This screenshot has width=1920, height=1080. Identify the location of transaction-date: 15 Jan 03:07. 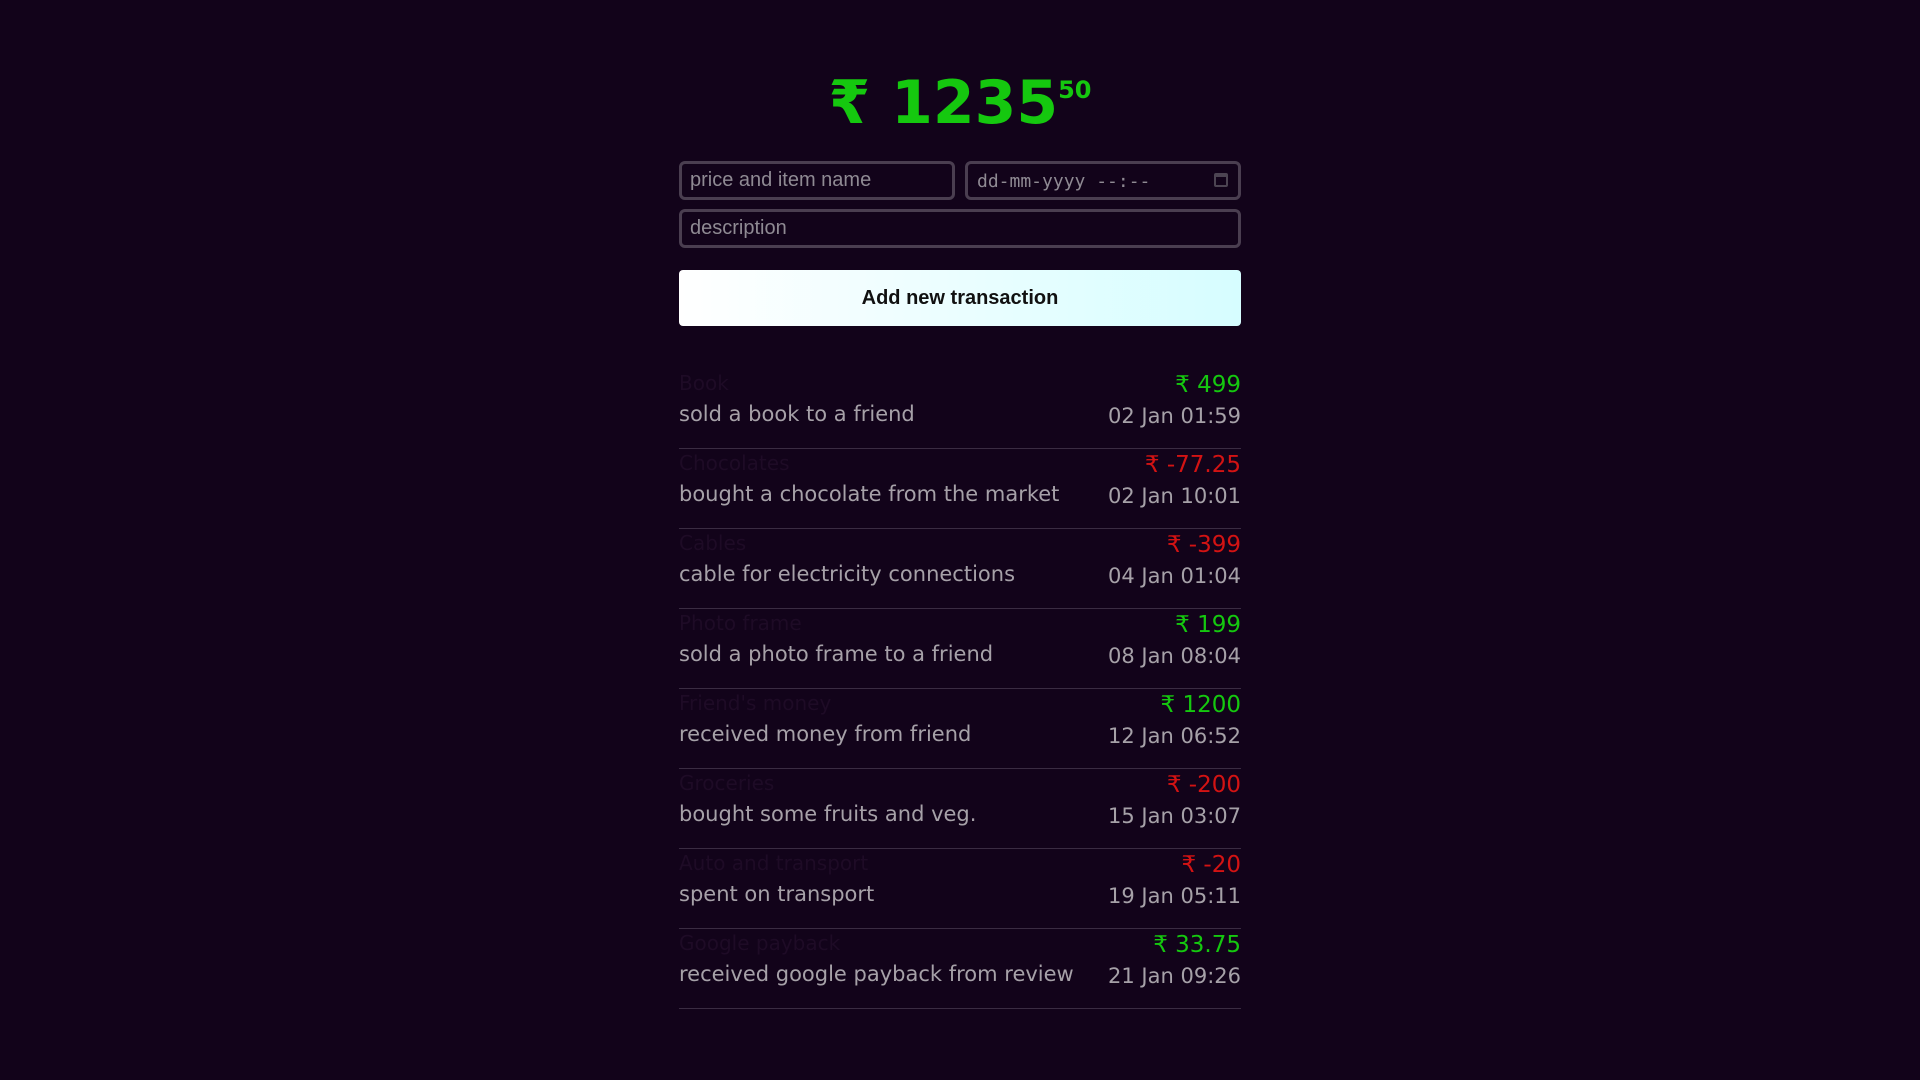
(1174, 816).